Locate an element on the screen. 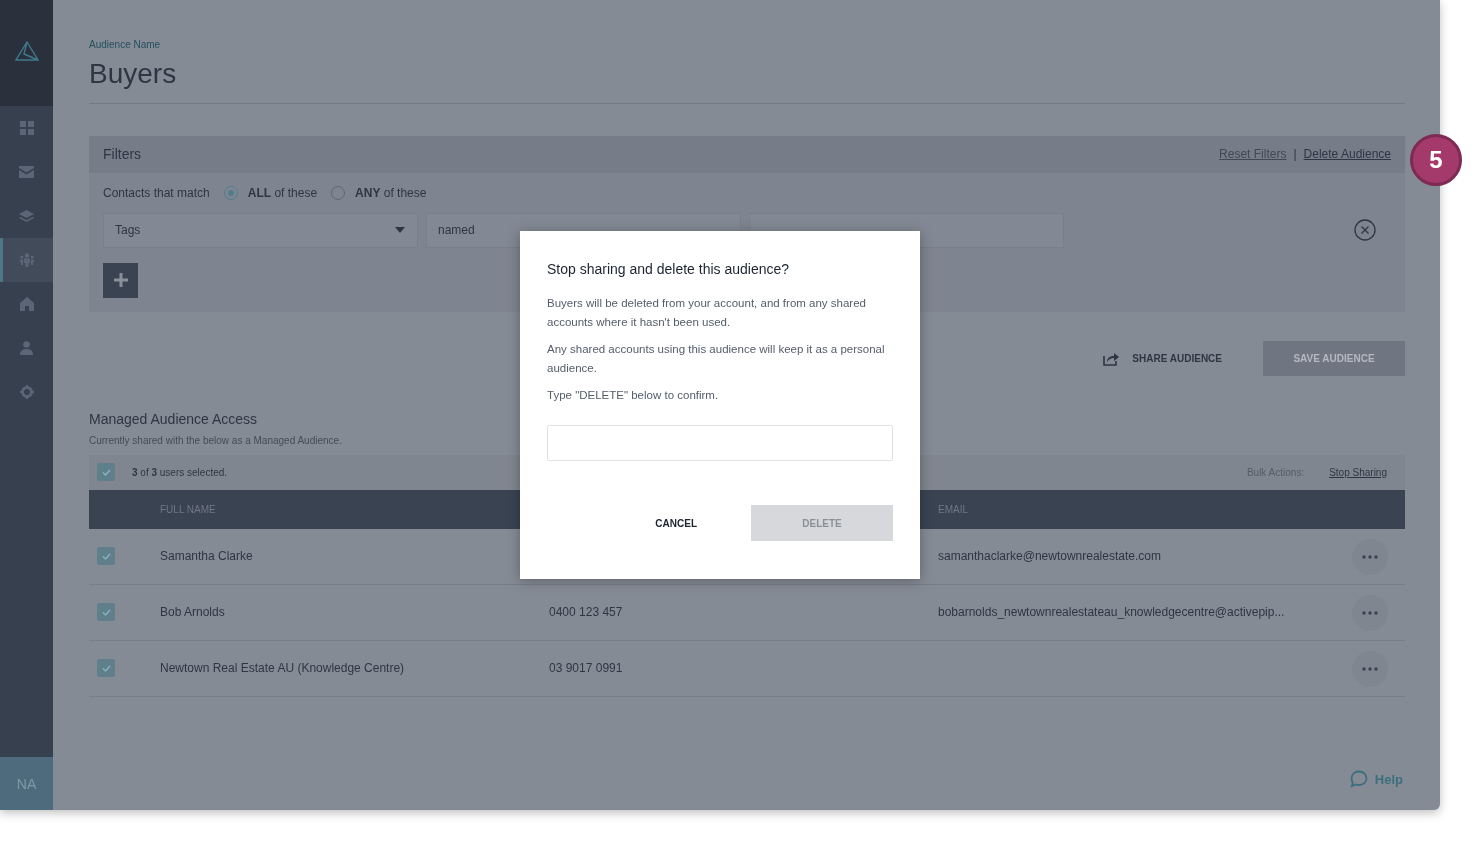 This screenshot has width=1483, height=843. gear-icon is located at coordinates (26, 392).